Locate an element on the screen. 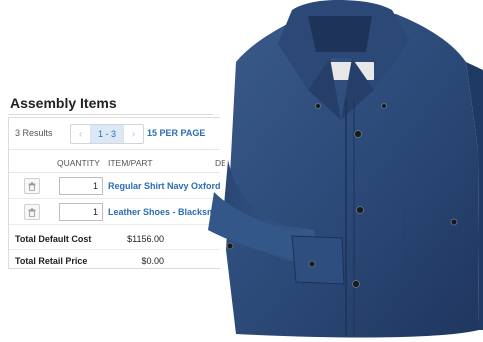  total-value: $0.00 is located at coordinates (152, 261).